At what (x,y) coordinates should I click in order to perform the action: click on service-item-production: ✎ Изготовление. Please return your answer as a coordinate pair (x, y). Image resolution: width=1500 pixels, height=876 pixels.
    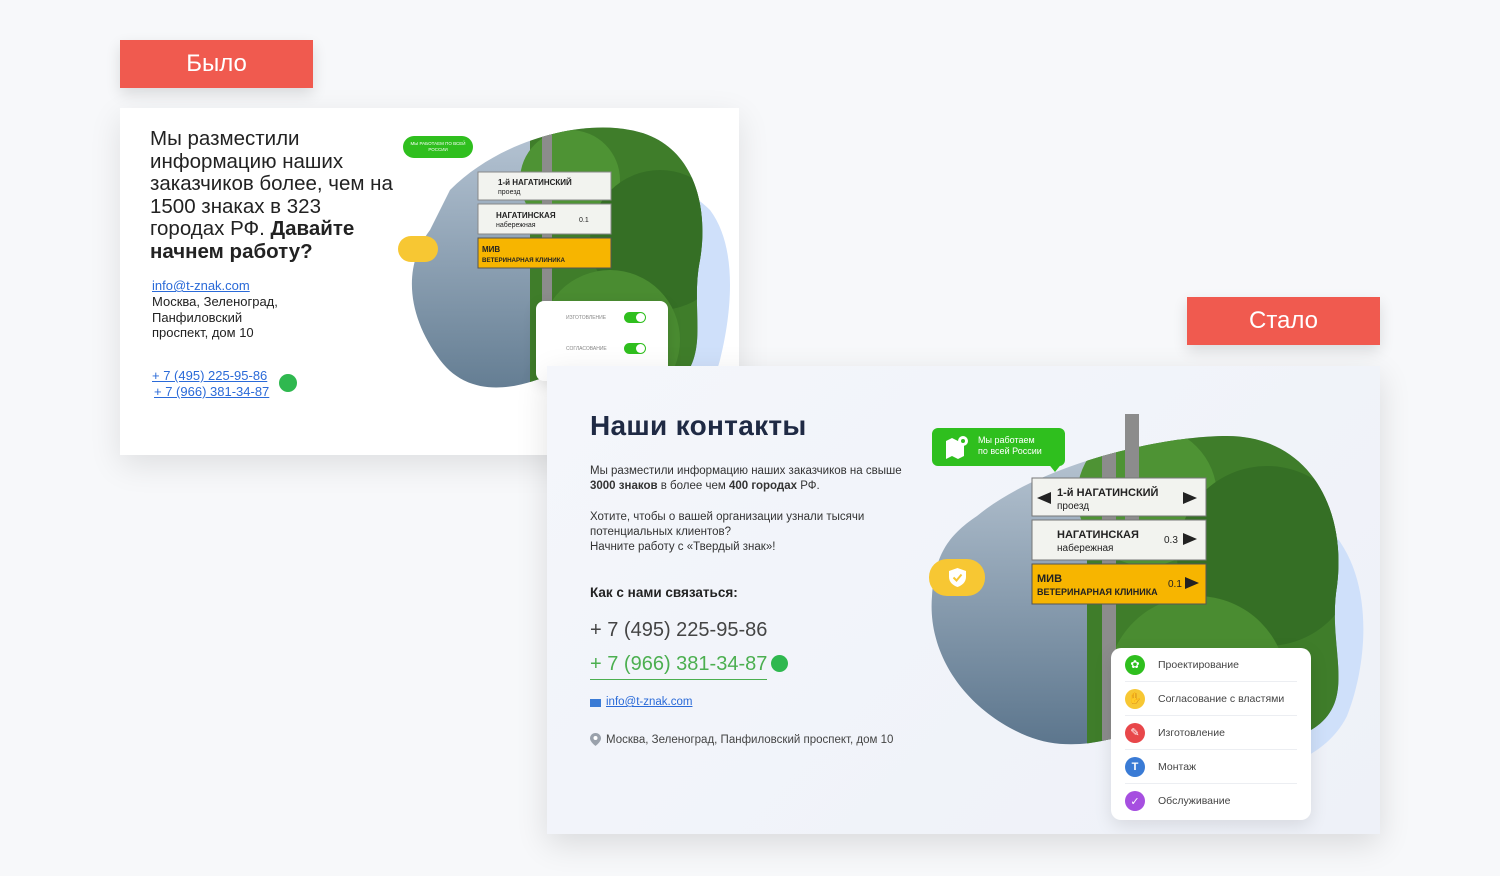
    Looking at the image, I should click on (1211, 733).